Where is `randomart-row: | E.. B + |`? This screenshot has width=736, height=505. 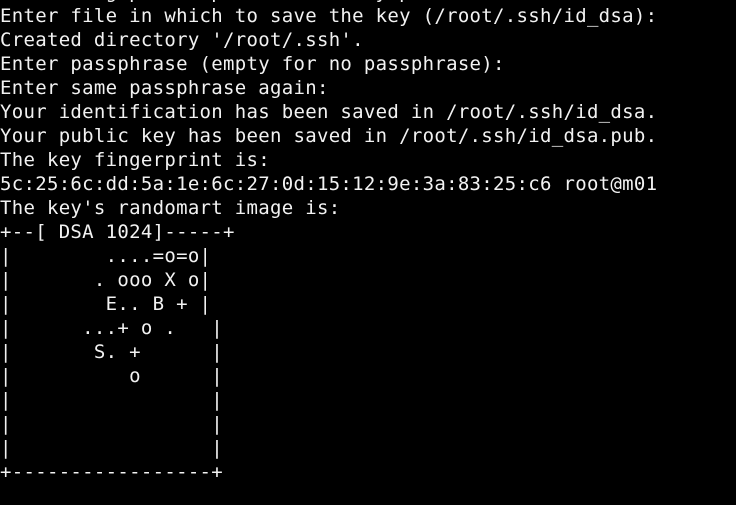
randomart-row: | E.. B + | is located at coordinates (106, 304).